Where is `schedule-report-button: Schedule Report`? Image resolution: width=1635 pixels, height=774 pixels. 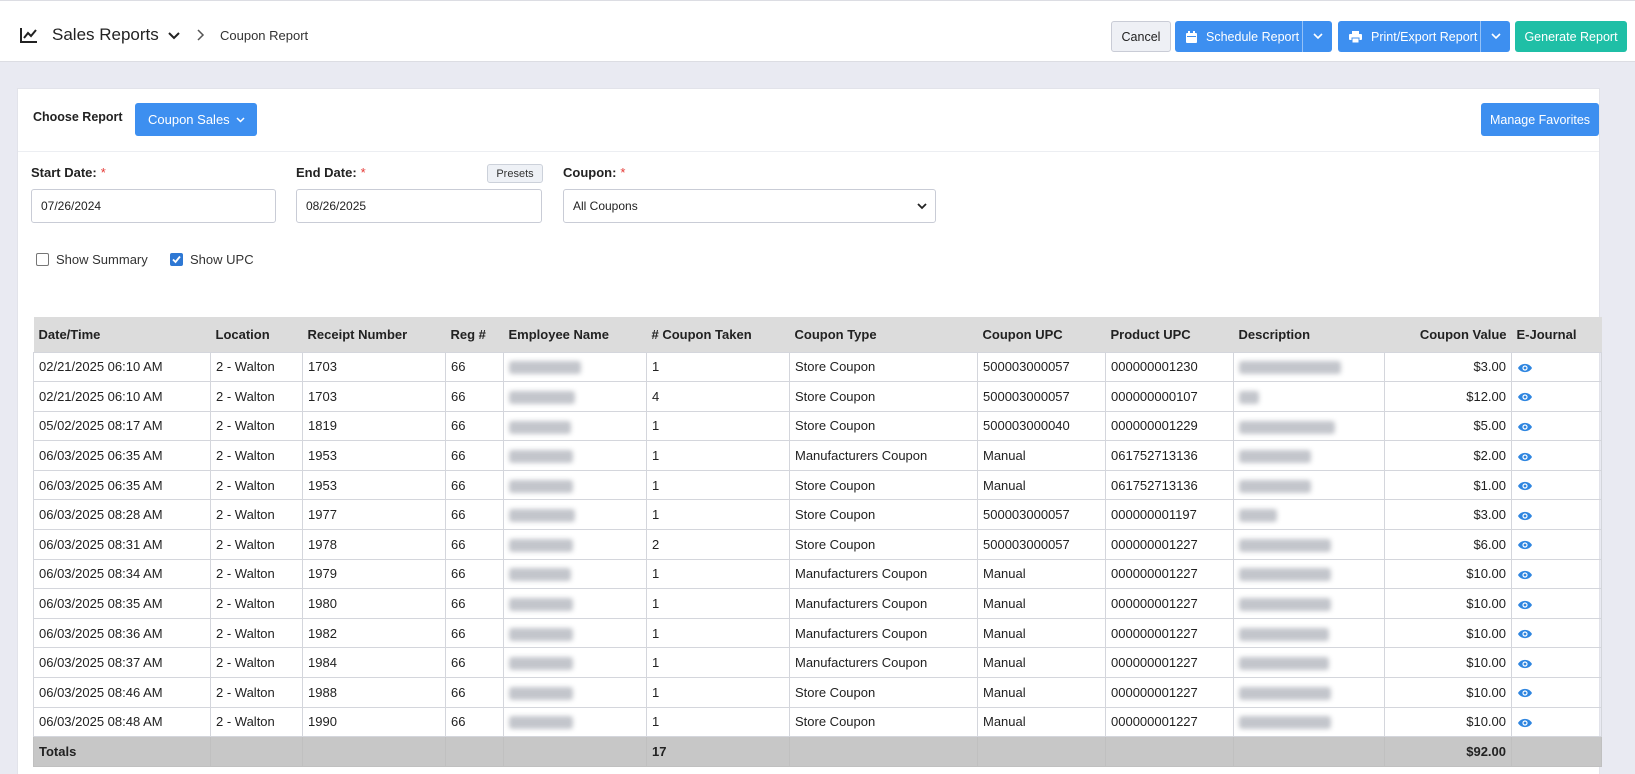
schedule-report-button: Schedule Report is located at coordinates (1253, 36).